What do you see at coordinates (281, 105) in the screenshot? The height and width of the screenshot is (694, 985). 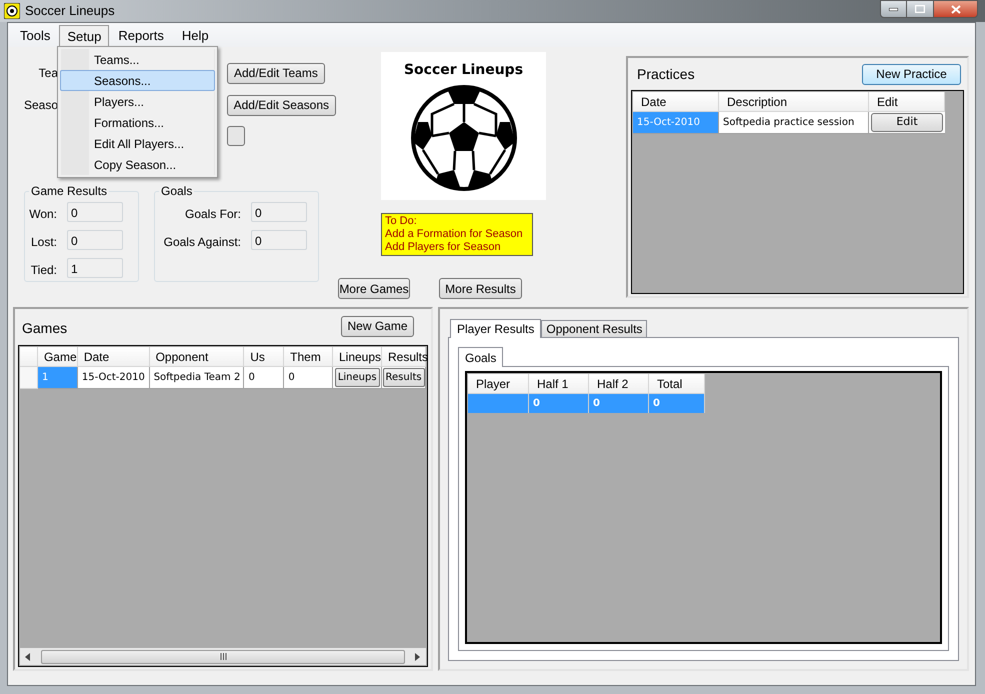 I see `edit-button: Add/Edit Seasons` at bounding box center [281, 105].